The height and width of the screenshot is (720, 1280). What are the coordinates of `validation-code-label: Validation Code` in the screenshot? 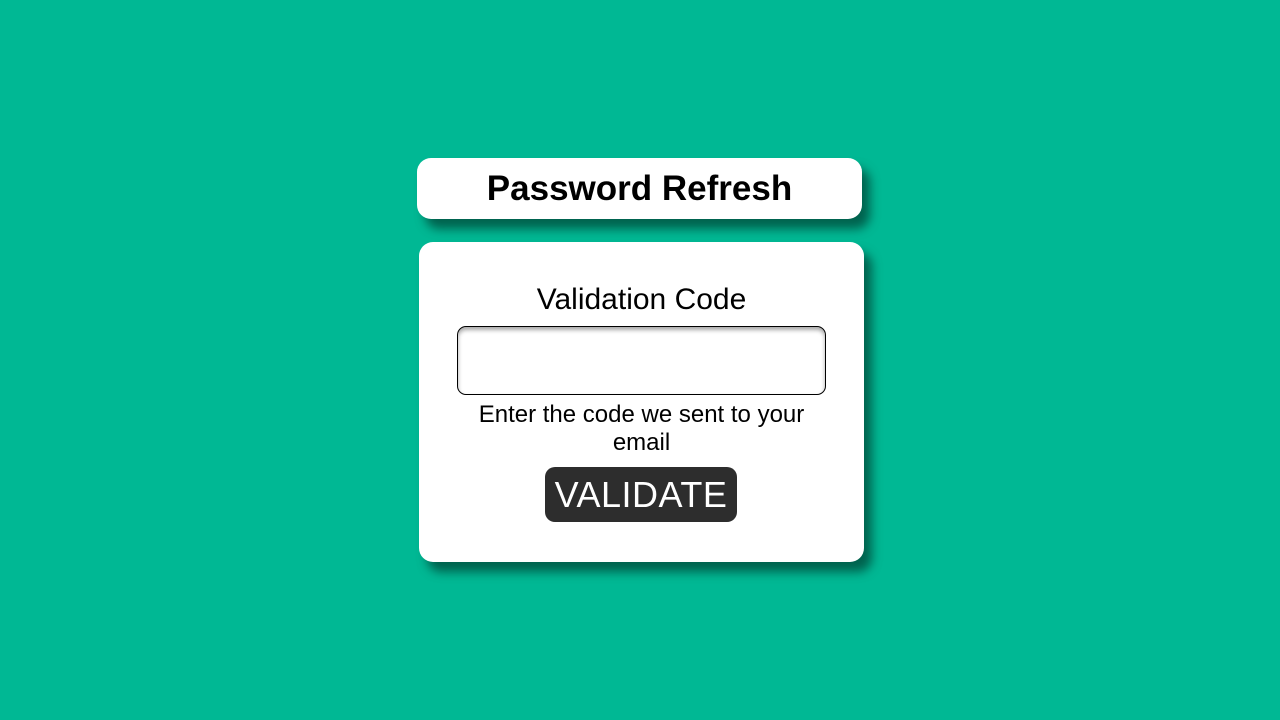 It's located at (641, 299).